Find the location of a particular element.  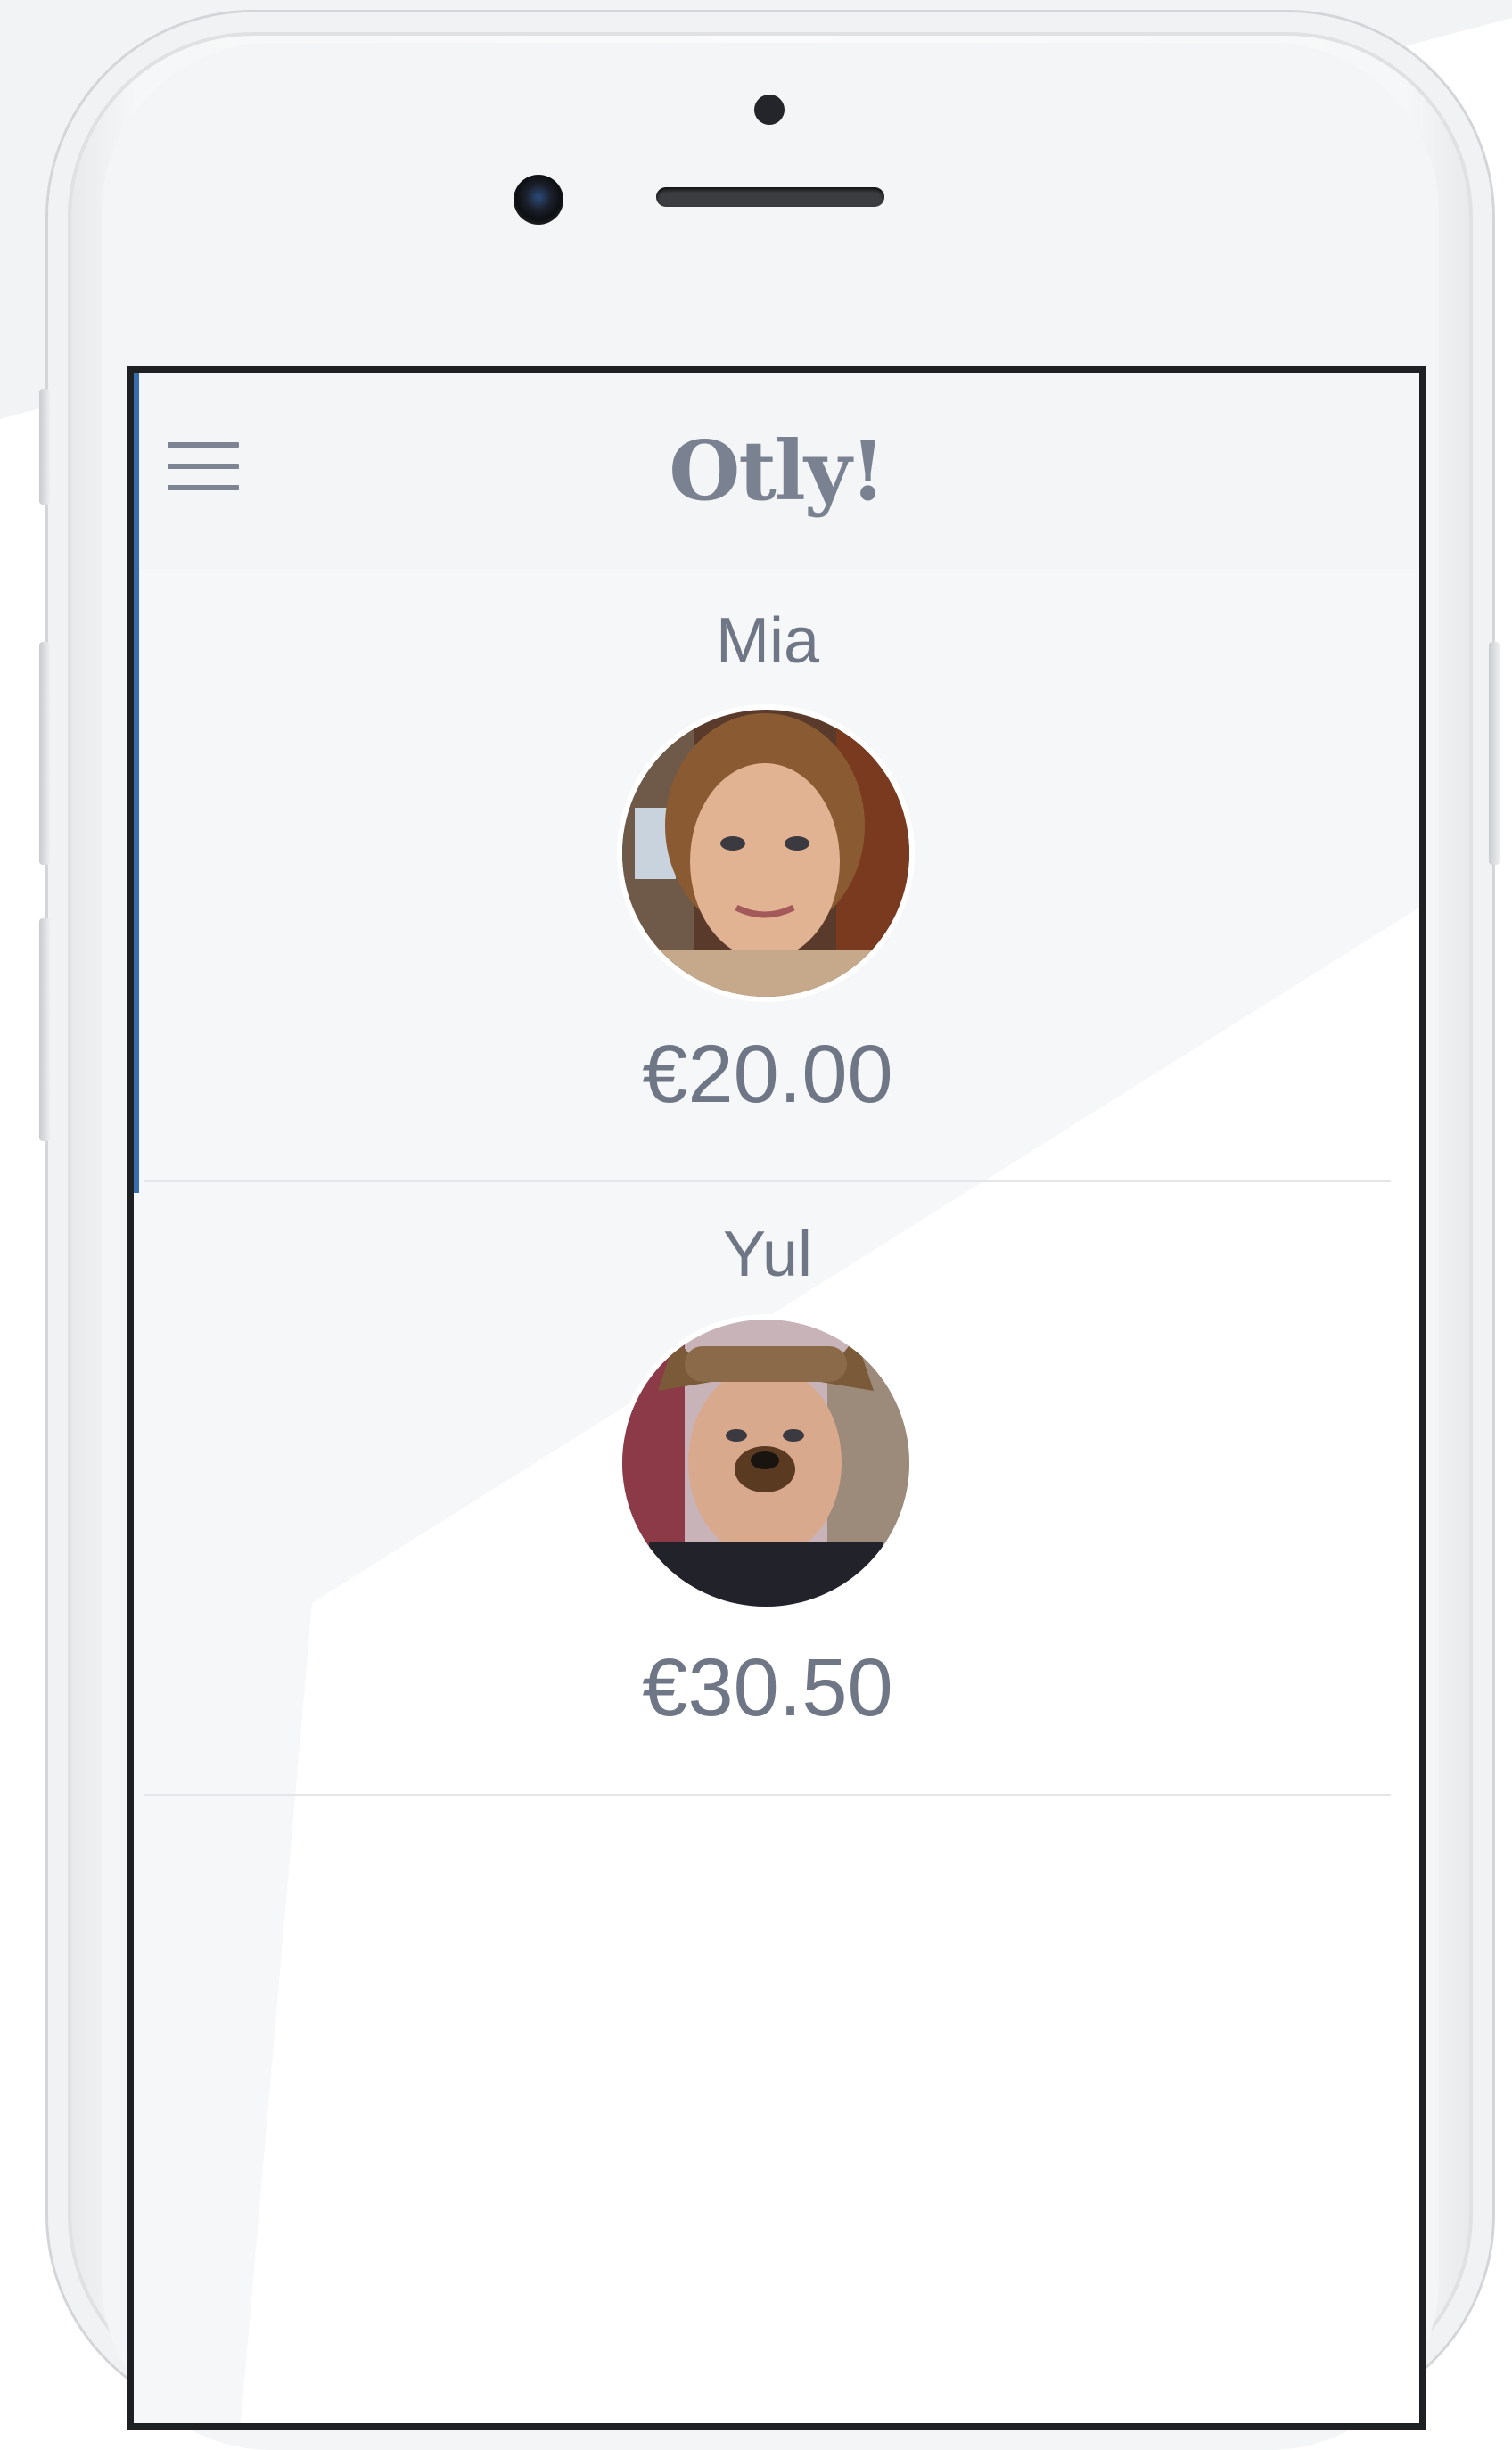

app-logo: Otly! is located at coordinates (777, 471).